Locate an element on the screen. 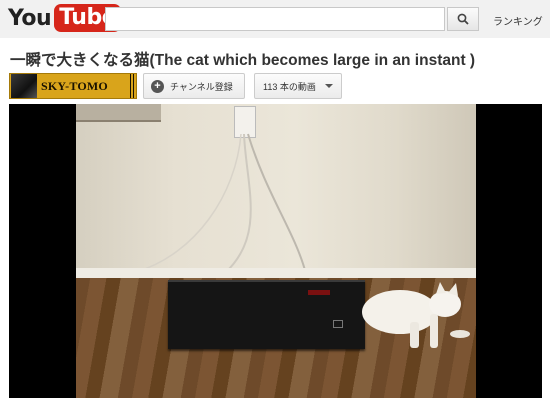  logo-you-text: You is located at coordinates (30, 18).